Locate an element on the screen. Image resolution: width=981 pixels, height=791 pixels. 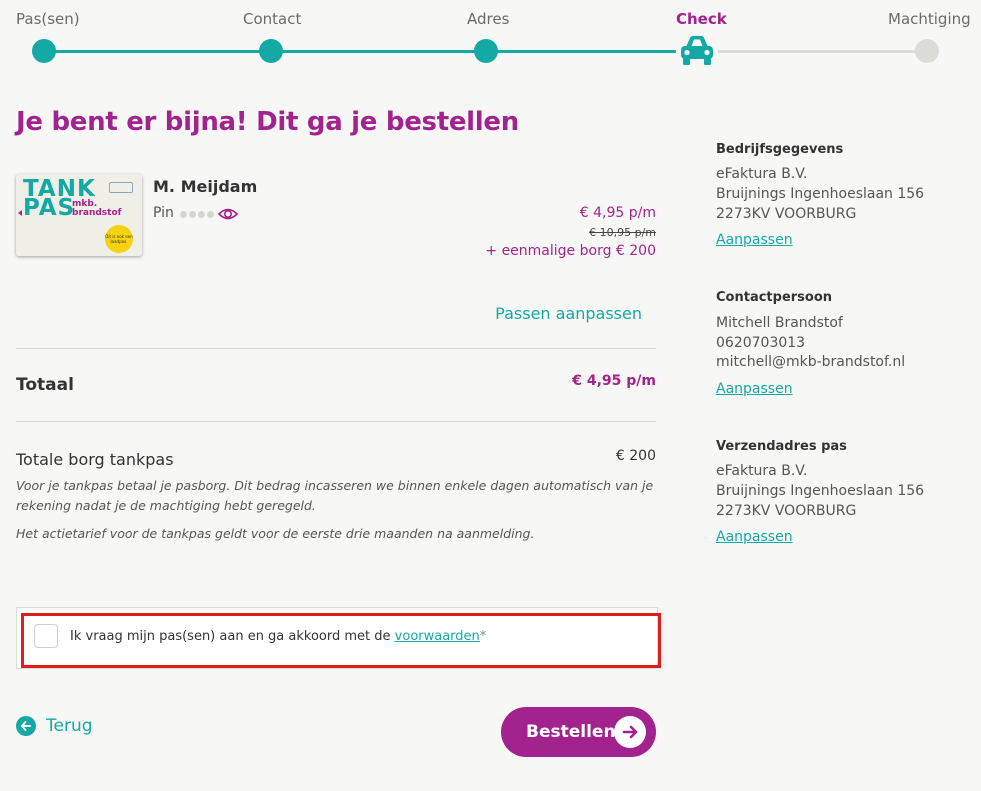
total-value: € 4,95 p/m is located at coordinates (614, 381).